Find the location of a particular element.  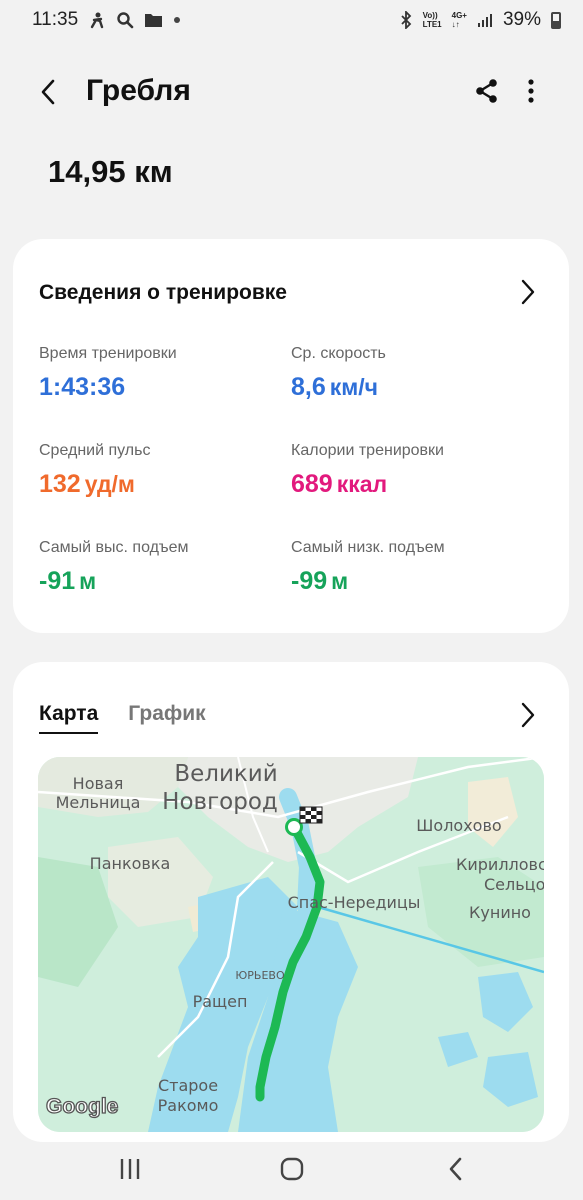

home-icon is located at coordinates (292, 1169).